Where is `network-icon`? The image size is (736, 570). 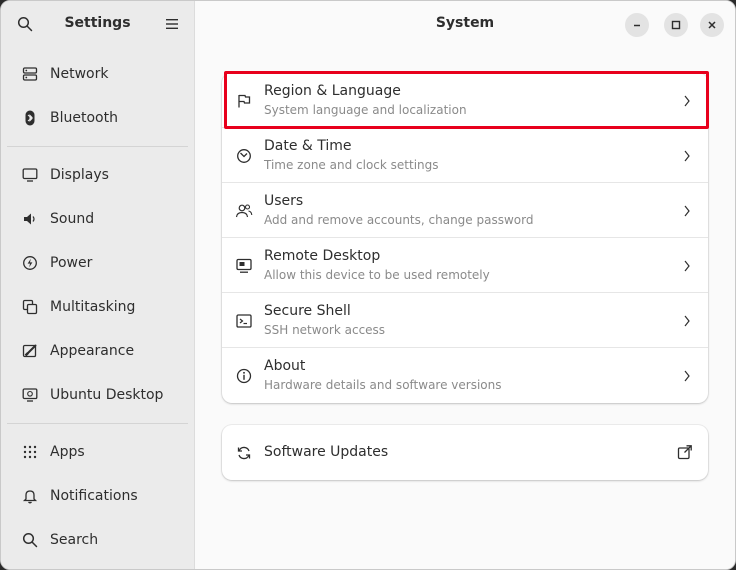
network-icon is located at coordinates (30, 74).